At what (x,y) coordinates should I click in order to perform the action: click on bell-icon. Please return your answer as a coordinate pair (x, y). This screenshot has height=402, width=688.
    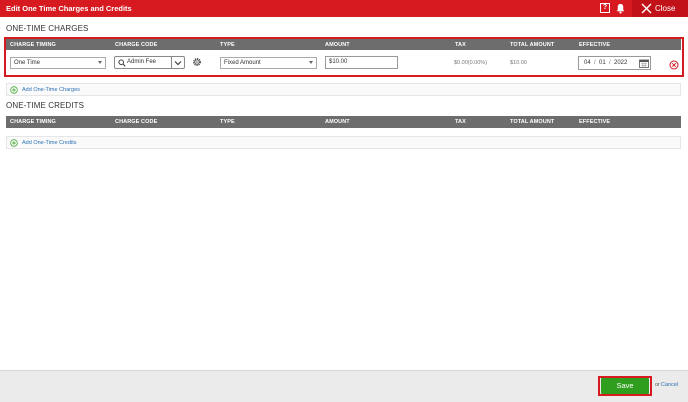
    Looking at the image, I should click on (620, 8).